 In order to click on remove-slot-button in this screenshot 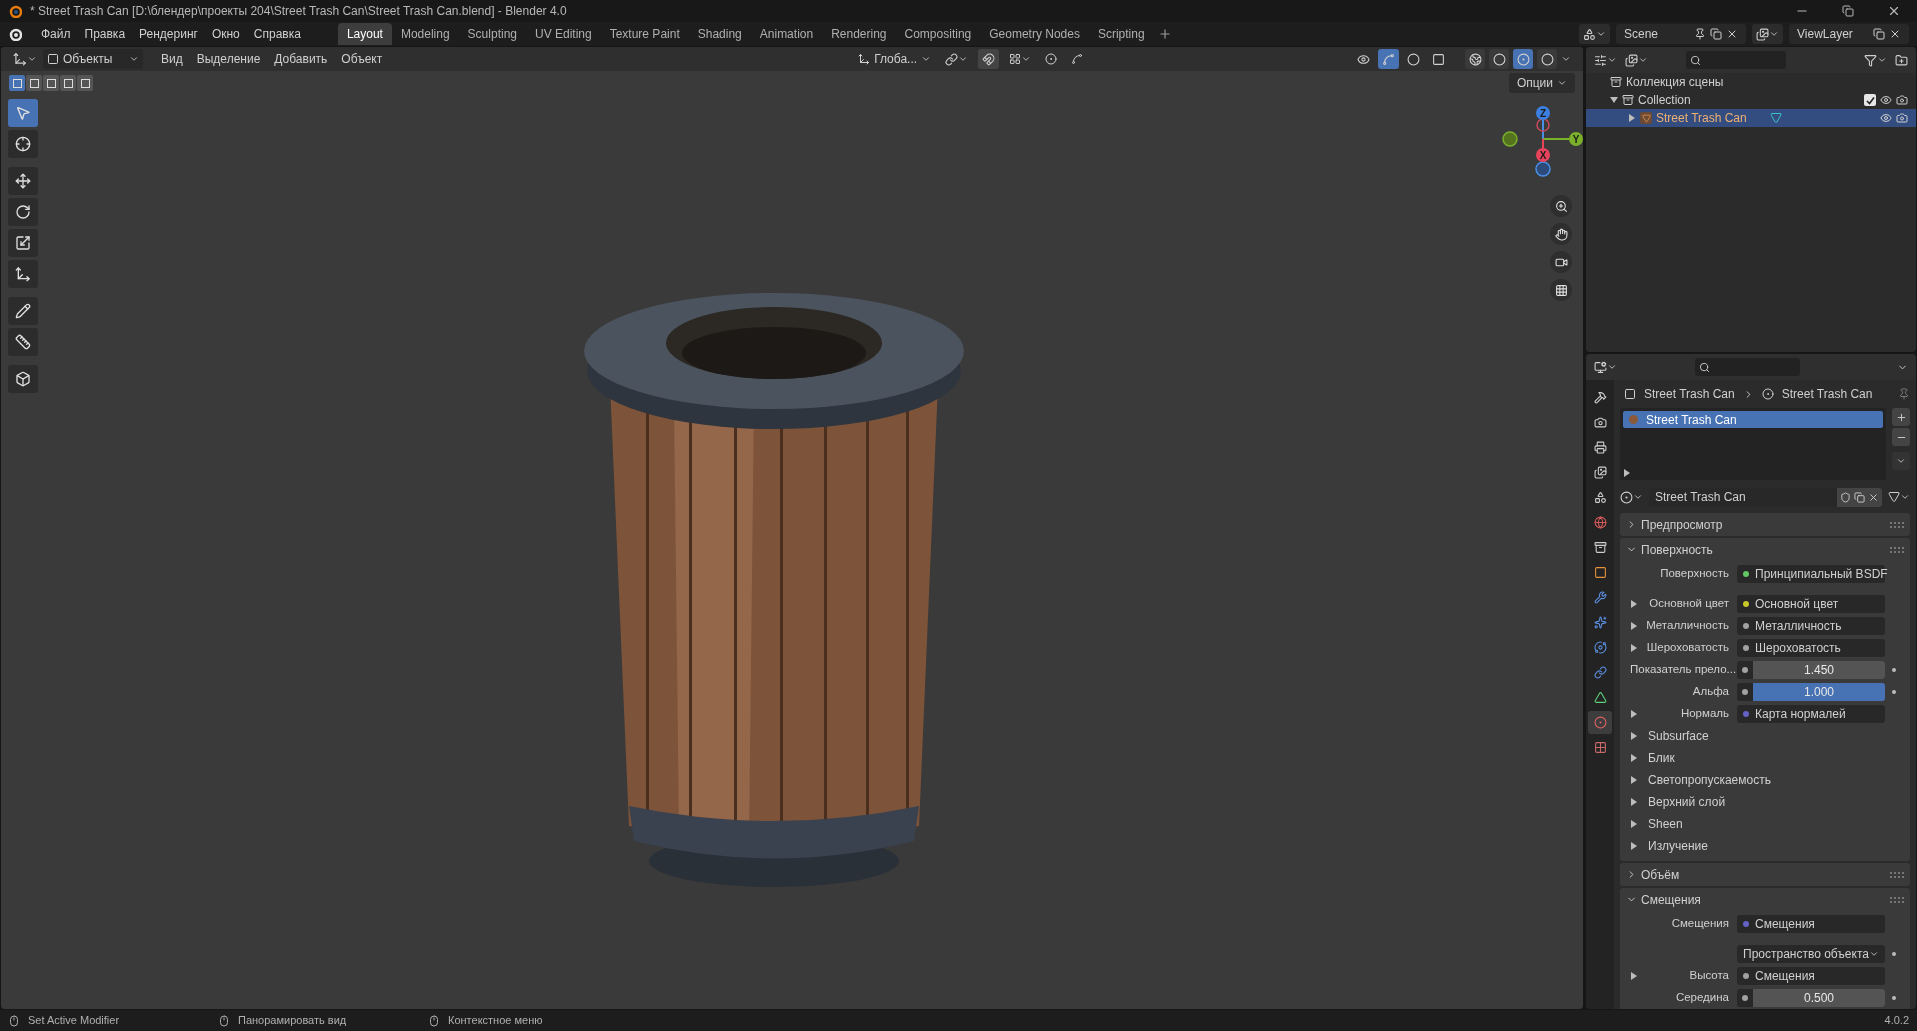, I will do `click(1901, 437)`.